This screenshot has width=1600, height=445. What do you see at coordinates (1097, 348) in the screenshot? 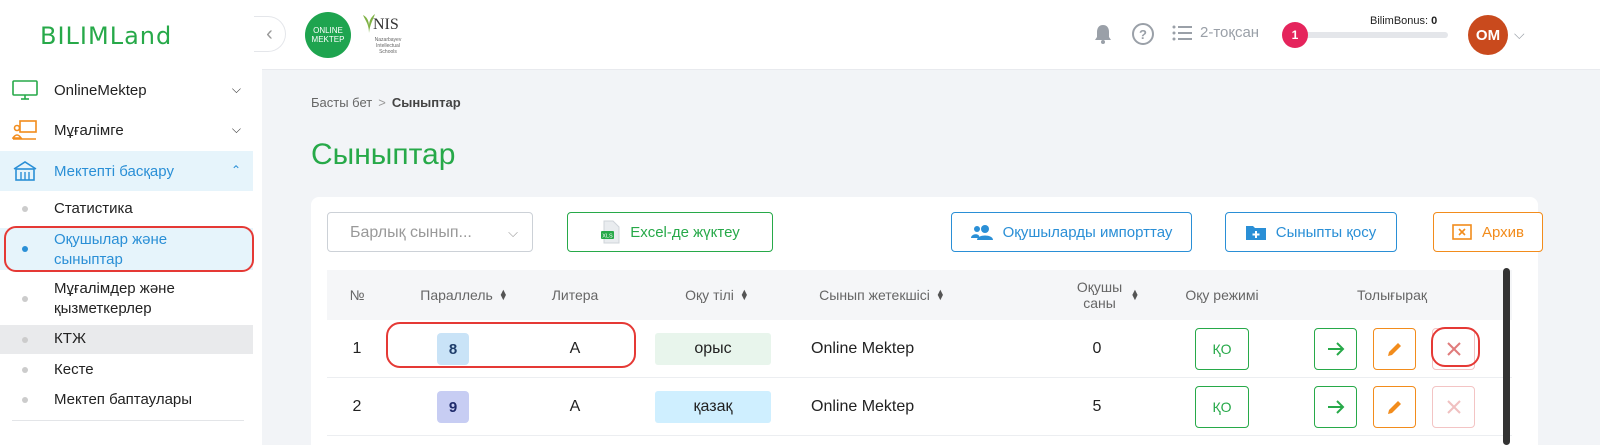
I see `student-count-cell: 0` at bounding box center [1097, 348].